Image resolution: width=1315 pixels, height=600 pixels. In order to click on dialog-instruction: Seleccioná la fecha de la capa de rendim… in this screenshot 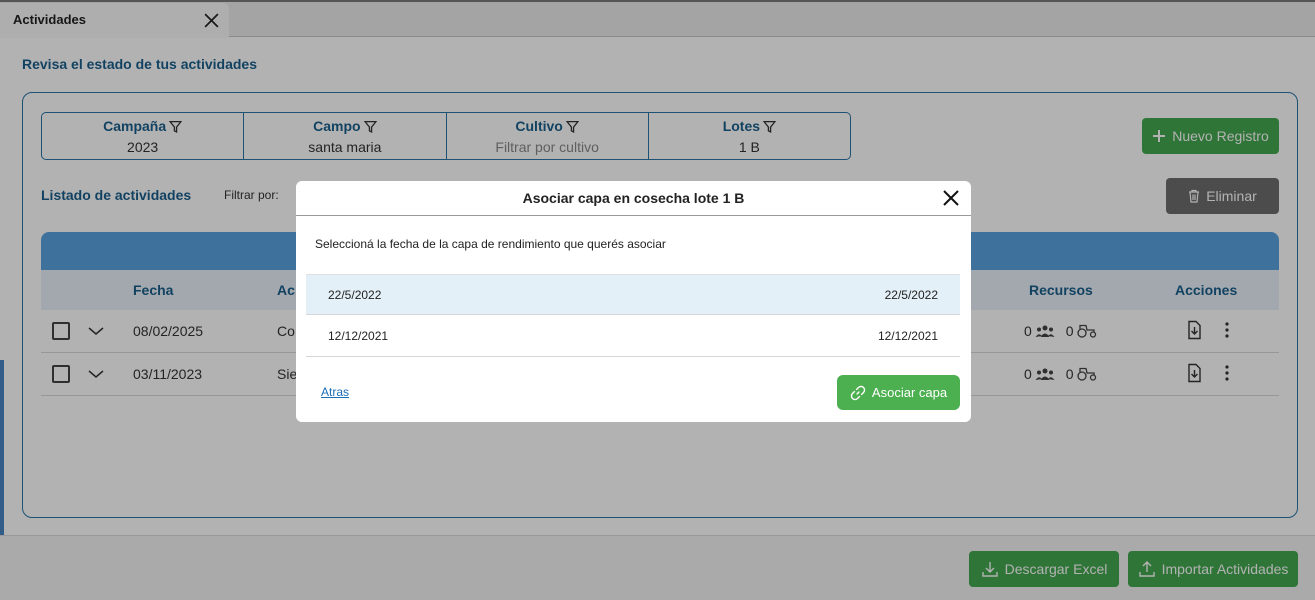, I will do `click(490, 244)`.